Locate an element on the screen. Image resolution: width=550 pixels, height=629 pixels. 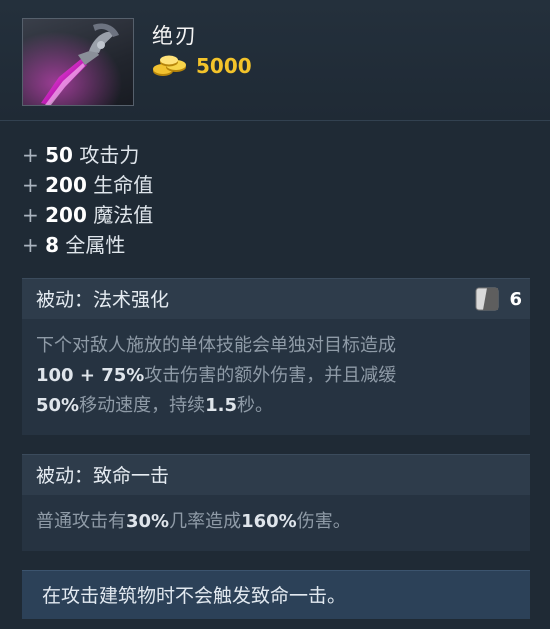
ability-header: 被动：法术强化 6 is located at coordinates (276, 298).